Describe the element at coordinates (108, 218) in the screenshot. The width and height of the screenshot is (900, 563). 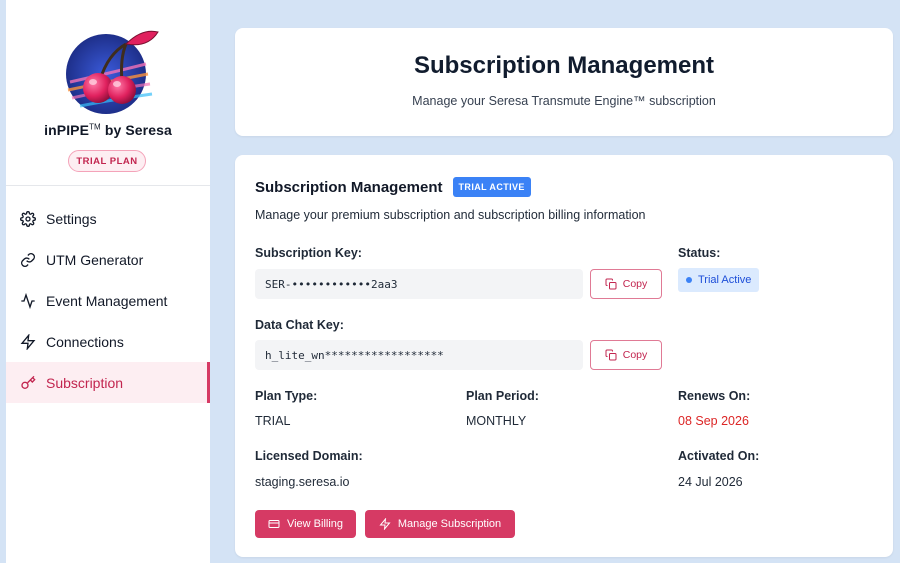
I see `sidebar-item-settings: Settings` at that location.